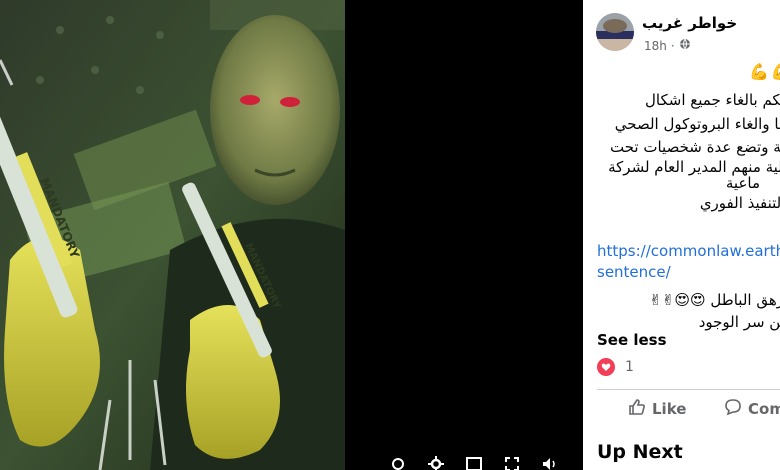  Describe the element at coordinates (512, 463) in the screenshot. I see `fullscreen-icon` at that location.